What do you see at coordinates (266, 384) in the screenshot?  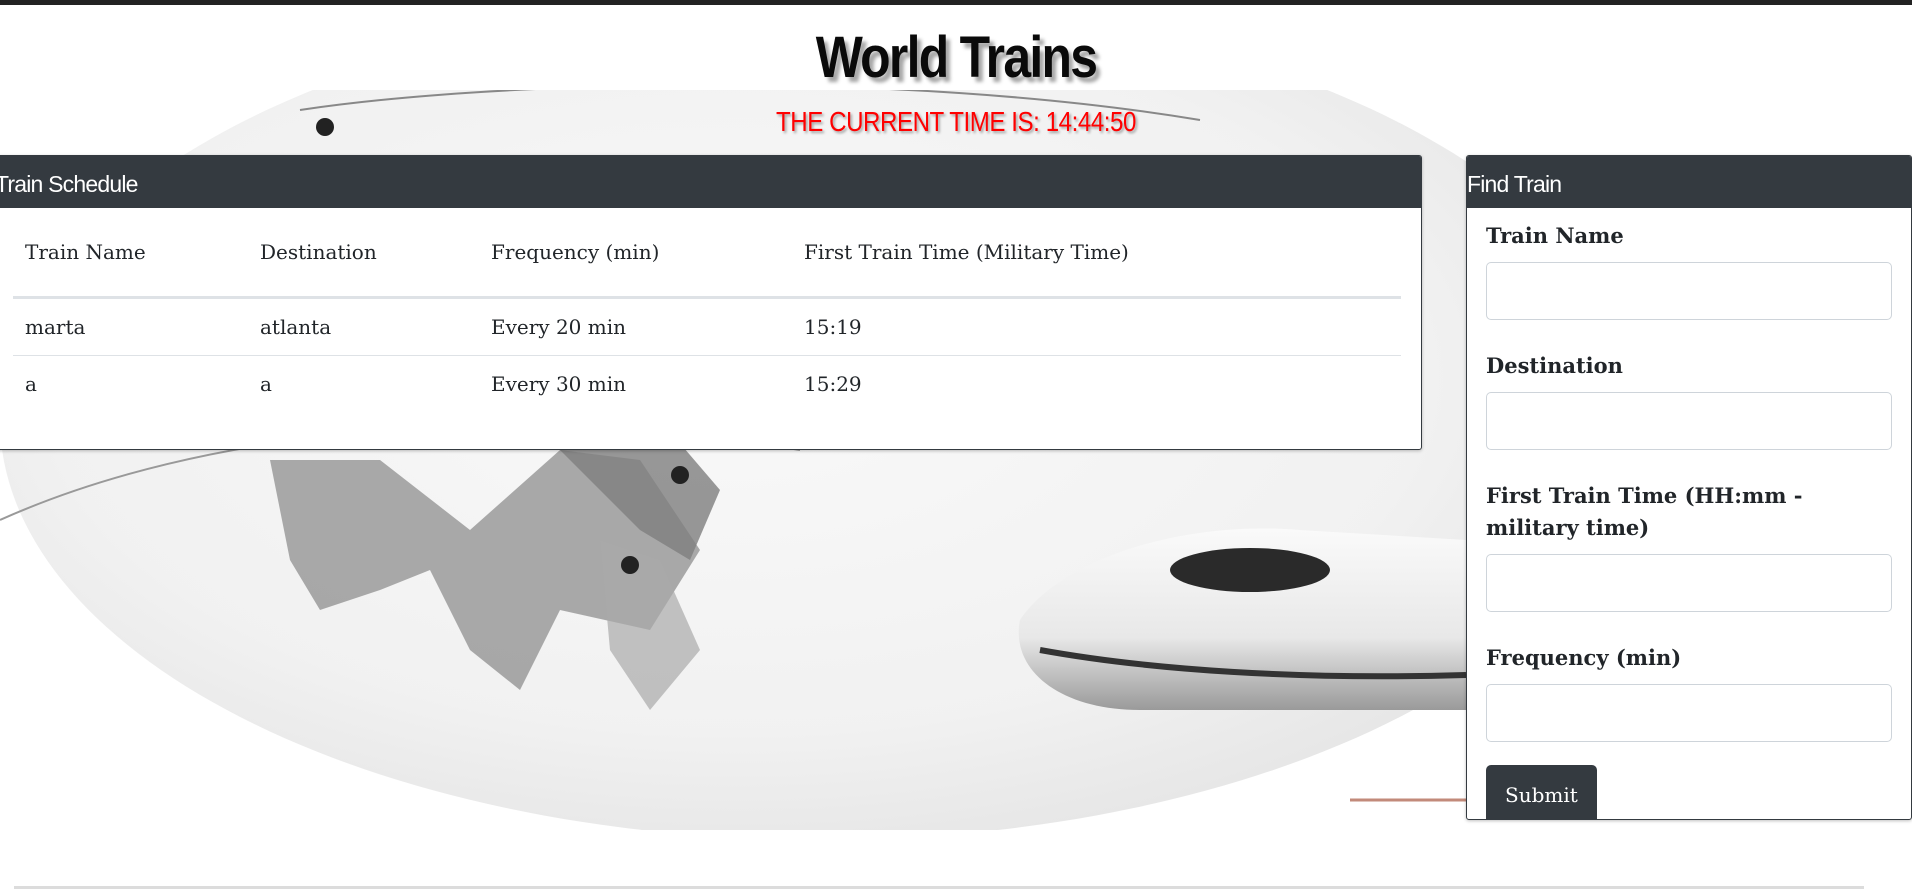 I see `cell-destination: a` at bounding box center [266, 384].